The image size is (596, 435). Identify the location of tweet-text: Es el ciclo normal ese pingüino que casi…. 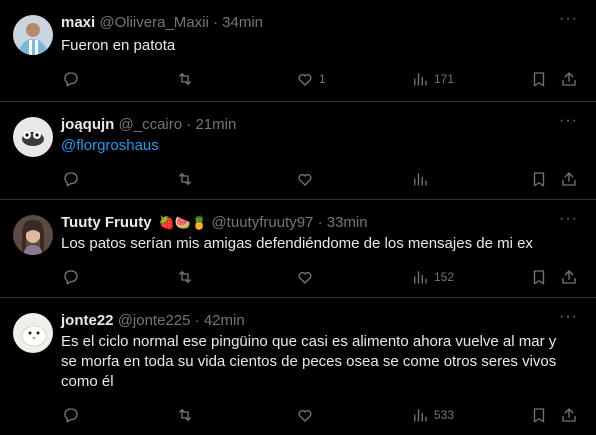
(309, 361).